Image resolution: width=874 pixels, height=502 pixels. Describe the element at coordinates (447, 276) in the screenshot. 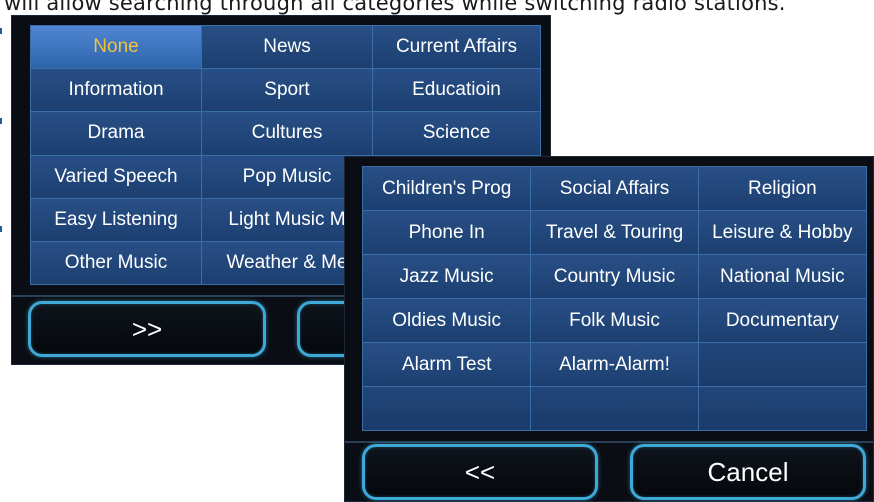

I see `category-cell-jazz-music: Jazz Music` at that location.